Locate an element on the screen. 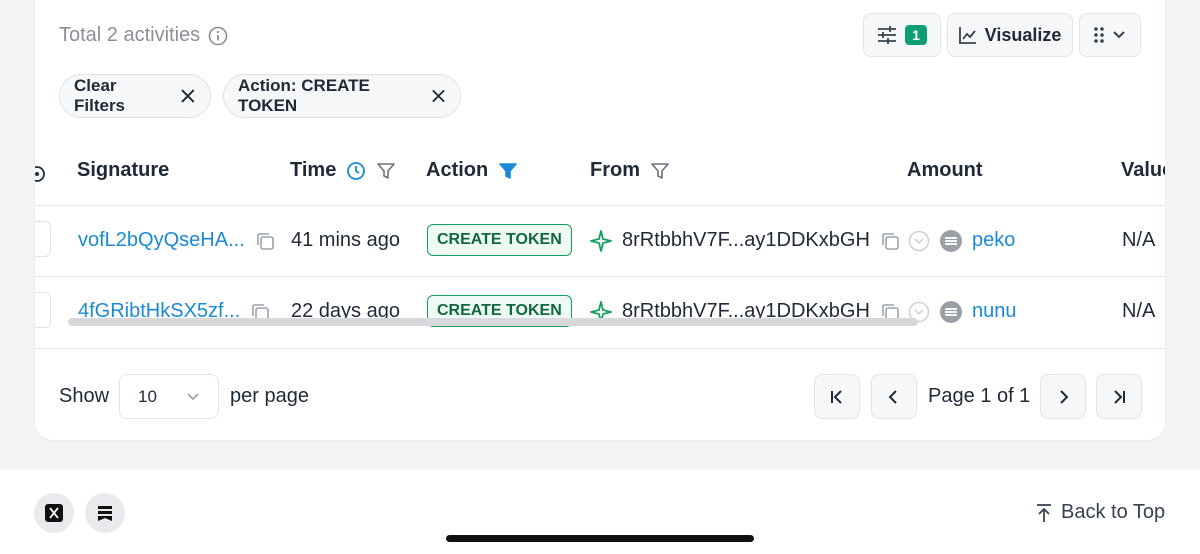  filter-count-badge: 1 is located at coordinates (916, 35).